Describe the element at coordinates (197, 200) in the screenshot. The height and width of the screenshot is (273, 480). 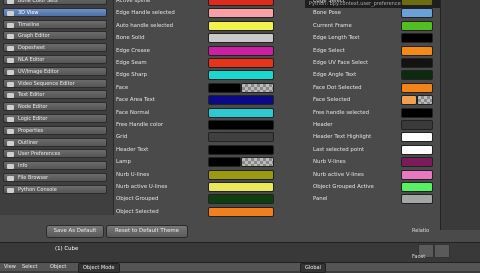
I see `theme-color-row: Object Grouped` at that location.